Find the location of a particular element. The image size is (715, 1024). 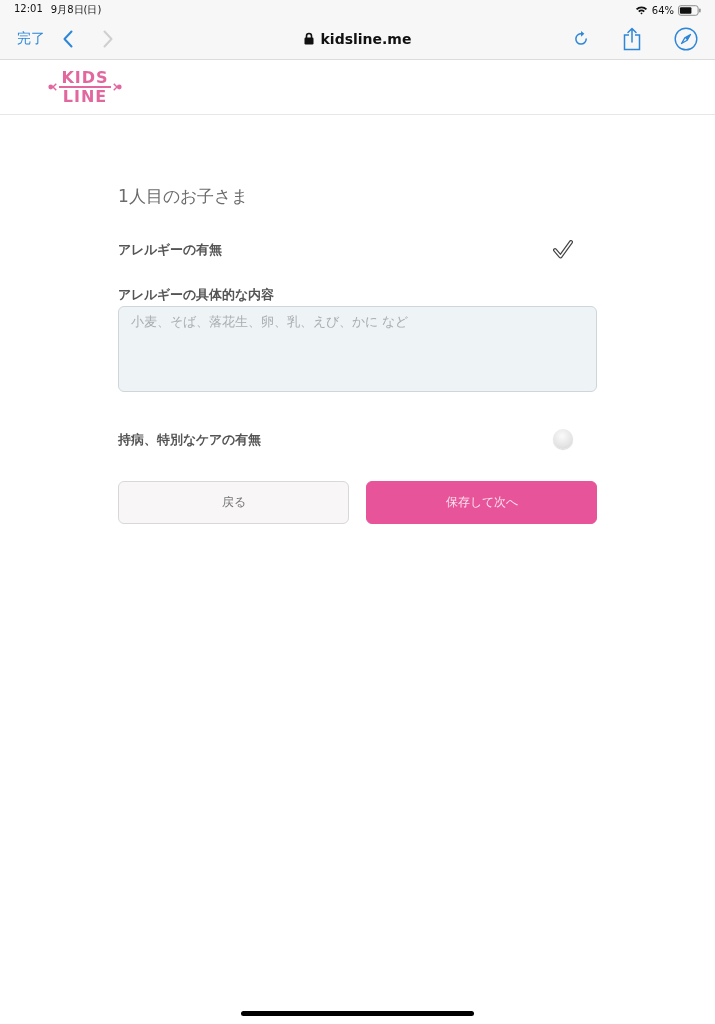

status-time: 12:01 is located at coordinates (28, 9).